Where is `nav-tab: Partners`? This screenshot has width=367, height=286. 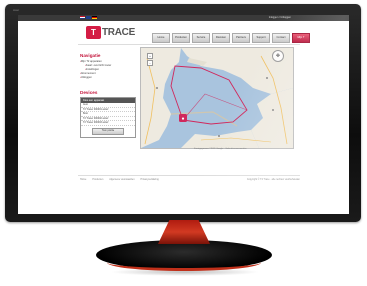
nav-tab: Partners is located at coordinates (241, 38).